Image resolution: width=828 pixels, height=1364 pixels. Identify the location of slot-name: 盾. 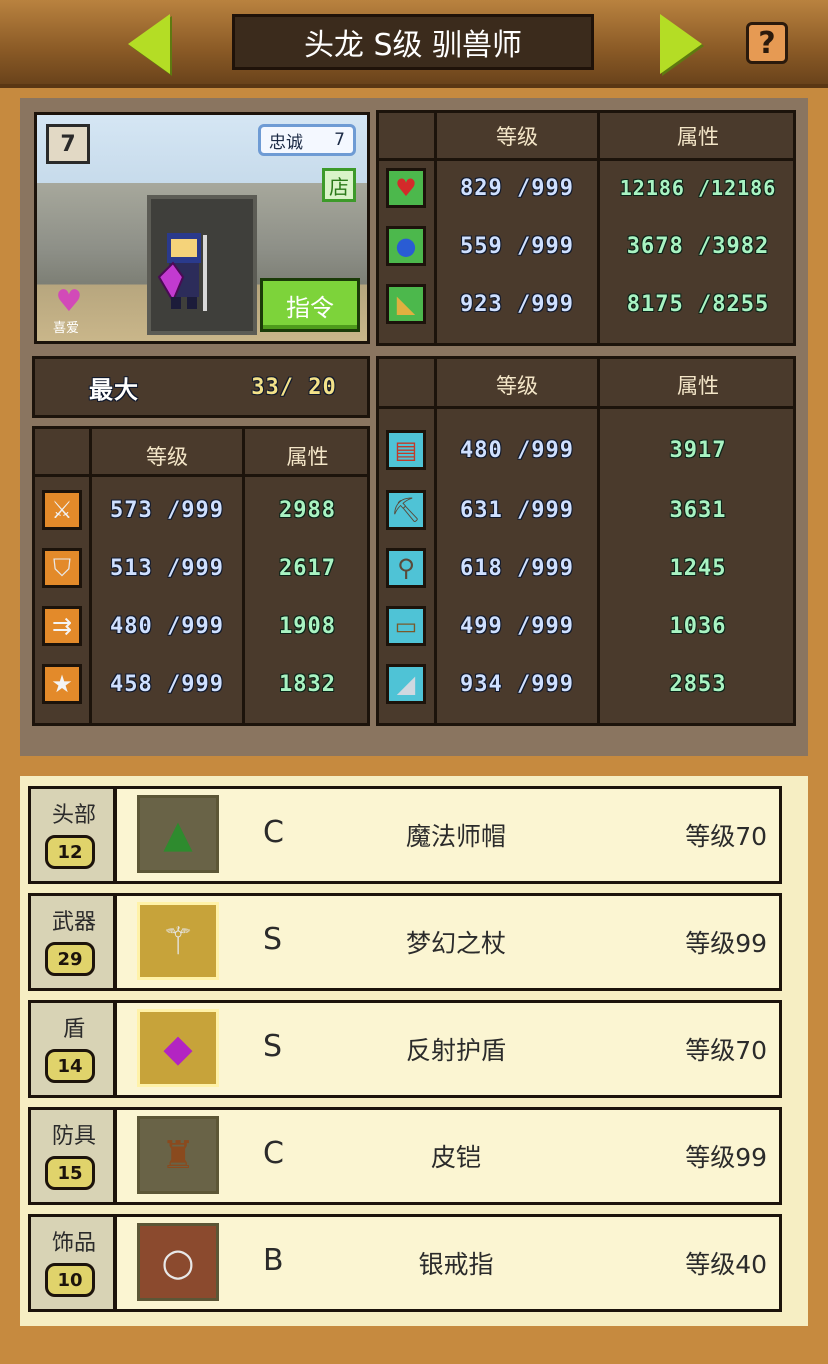
(73, 1029).